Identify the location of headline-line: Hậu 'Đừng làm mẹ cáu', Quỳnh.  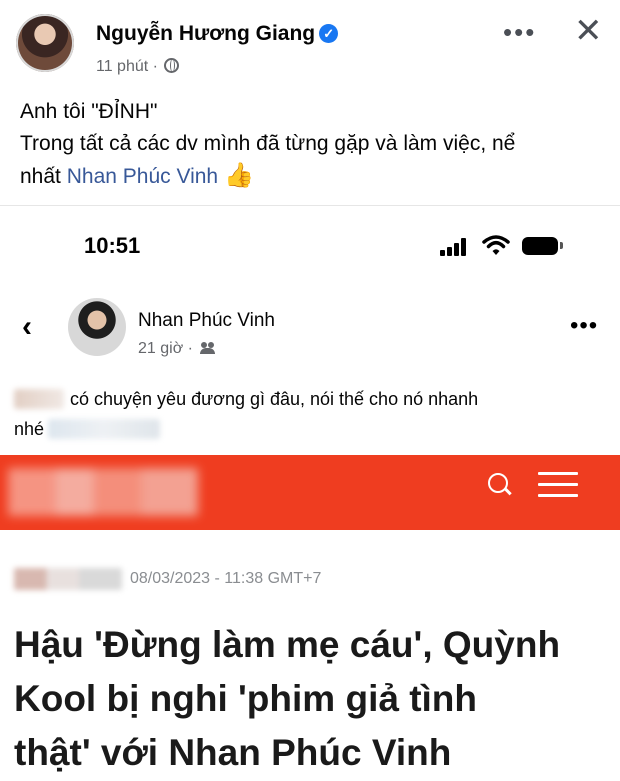
(314, 645).